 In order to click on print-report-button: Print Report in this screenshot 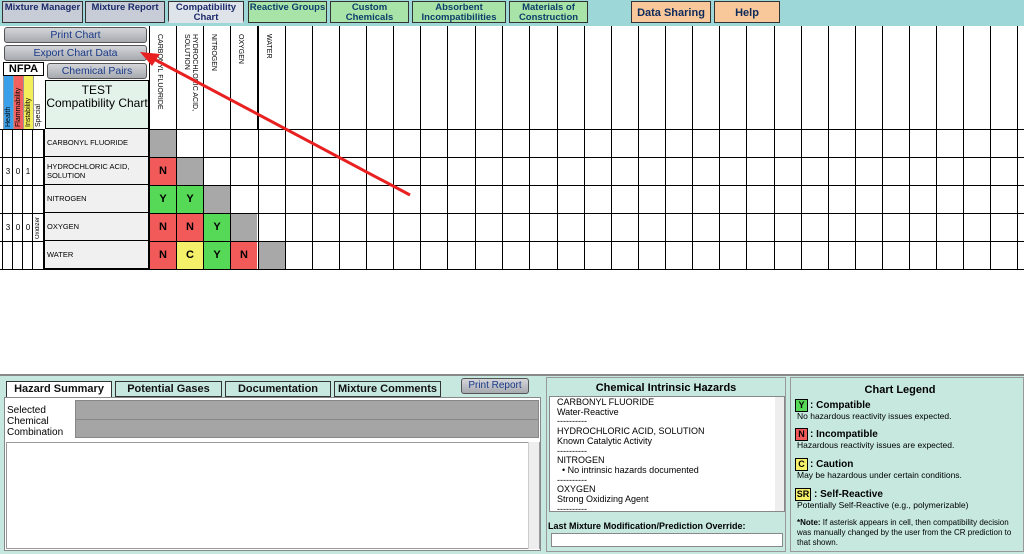, I will do `click(495, 386)`.